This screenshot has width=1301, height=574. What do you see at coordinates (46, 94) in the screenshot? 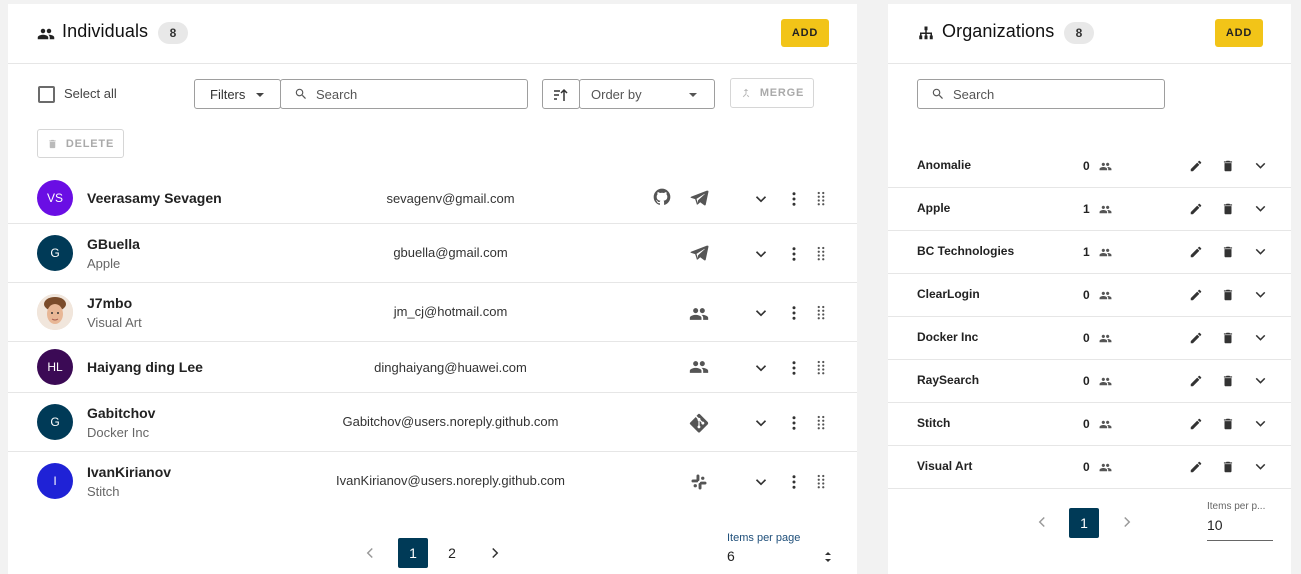
I see `select-all-checkbox` at bounding box center [46, 94].